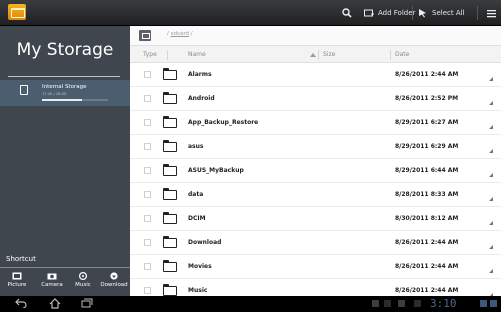  What do you see at coordinates (315, 99) in the screenshot?
I see `file-row: Android 8/26/2011 2:52 PM` at bounding box center [315, 99].